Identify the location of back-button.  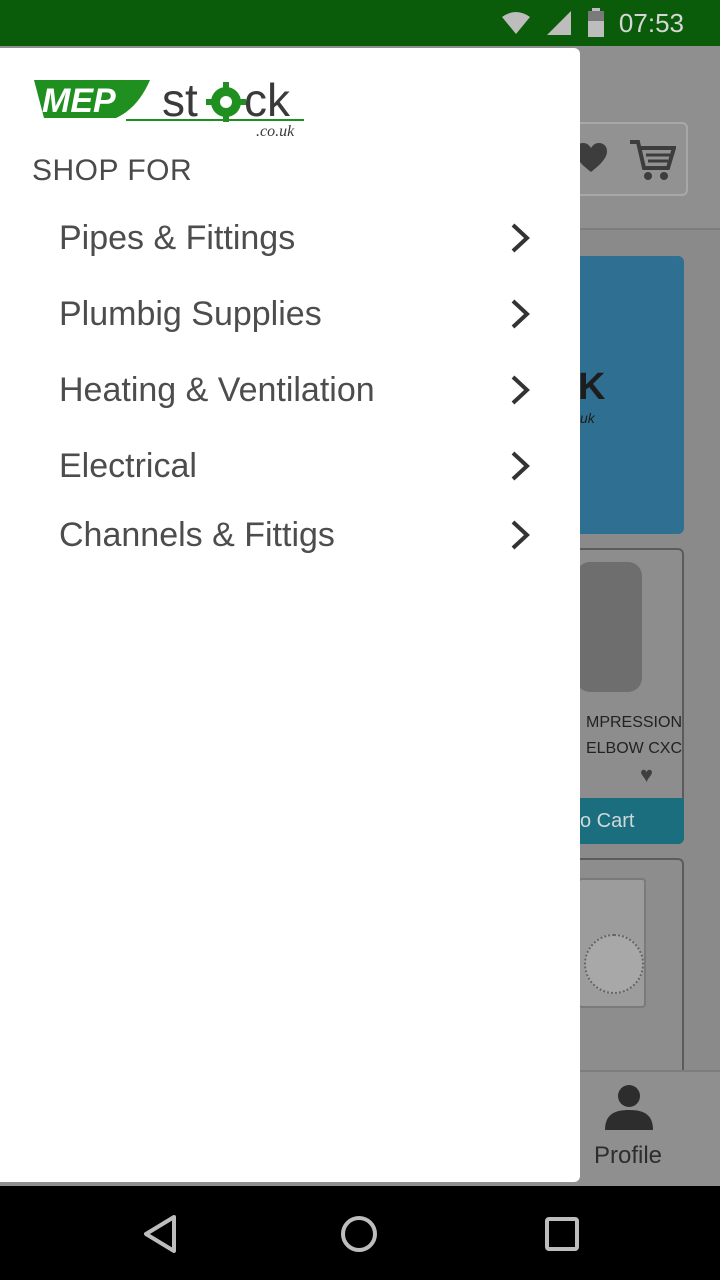
(160, 1234).